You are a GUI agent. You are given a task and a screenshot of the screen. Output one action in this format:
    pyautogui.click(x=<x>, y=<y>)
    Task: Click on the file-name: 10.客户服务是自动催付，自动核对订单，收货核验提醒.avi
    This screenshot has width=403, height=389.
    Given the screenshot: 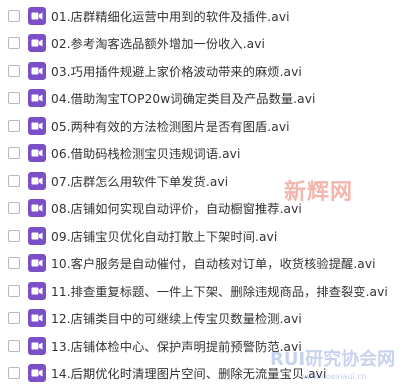 What is the action you would take?
    pyautogui.click(x=213, y=263)
    